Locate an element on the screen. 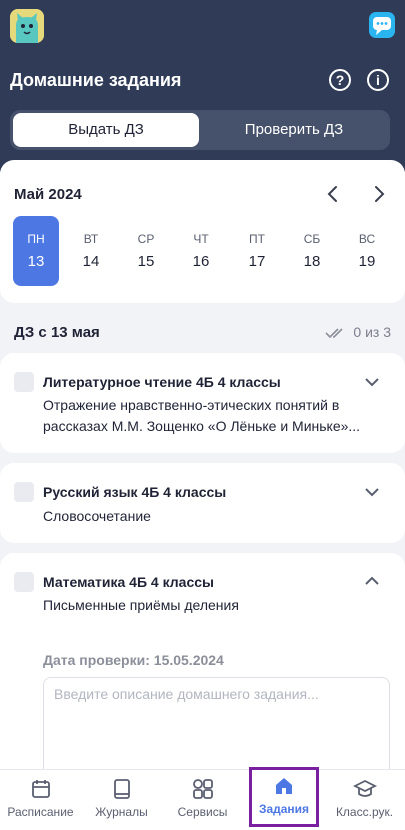 This screenshot has width=405, height=830. graduation-cap-icon is located at coordinates (364, 788).